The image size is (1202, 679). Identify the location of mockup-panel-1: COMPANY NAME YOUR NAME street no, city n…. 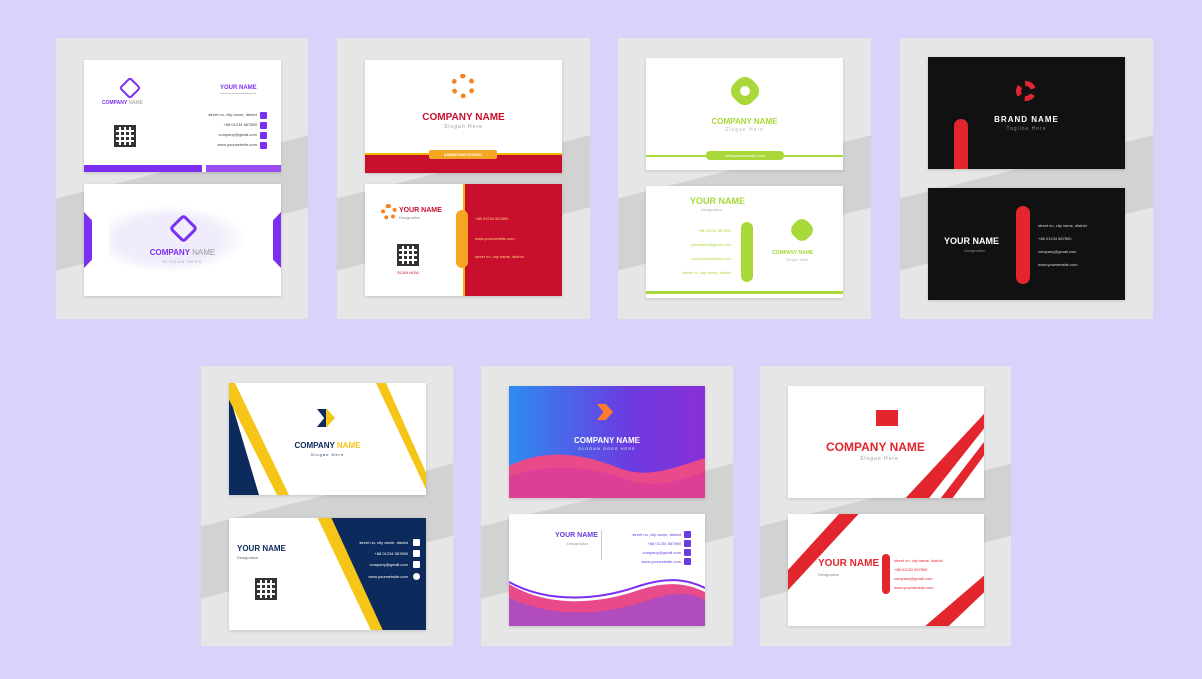
(182, 178).